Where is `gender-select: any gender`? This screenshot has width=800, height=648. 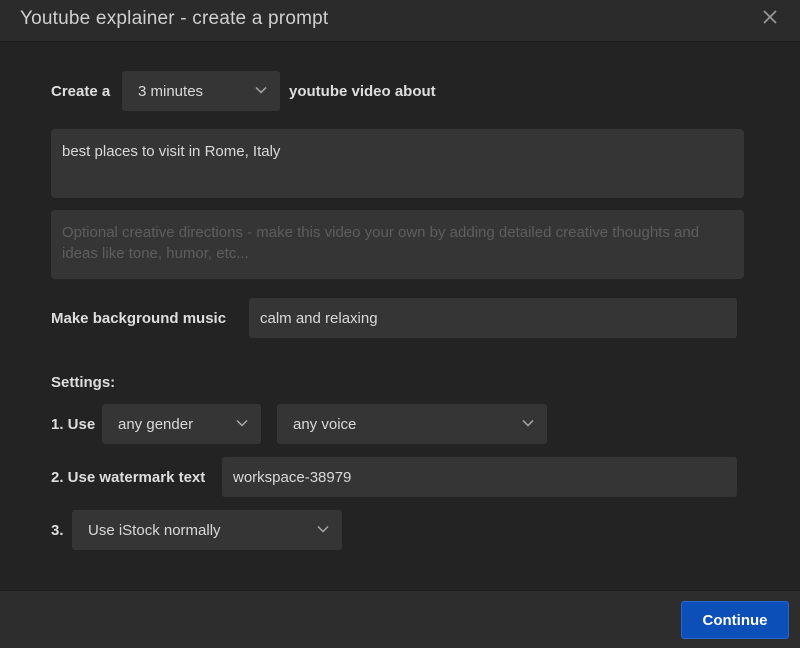 gender-select: any gender is located at coordinates (181, 424).